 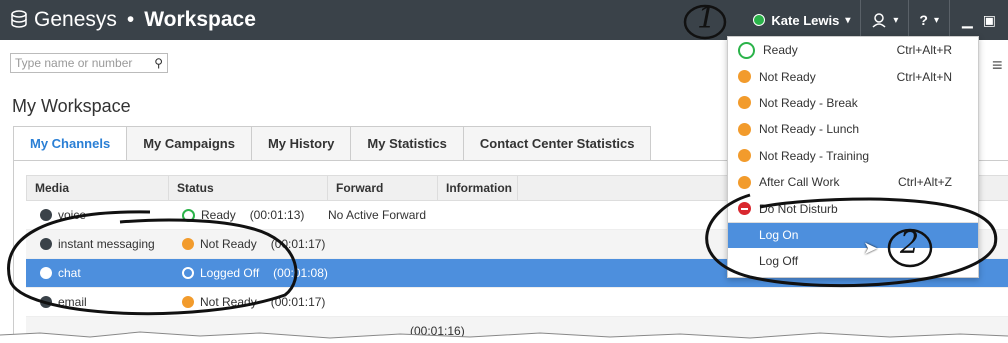 What do you see at coordinates (805, 20) in the screenshot?
I see `user-name: Kate Lewis` at bounding box center [805, 20].